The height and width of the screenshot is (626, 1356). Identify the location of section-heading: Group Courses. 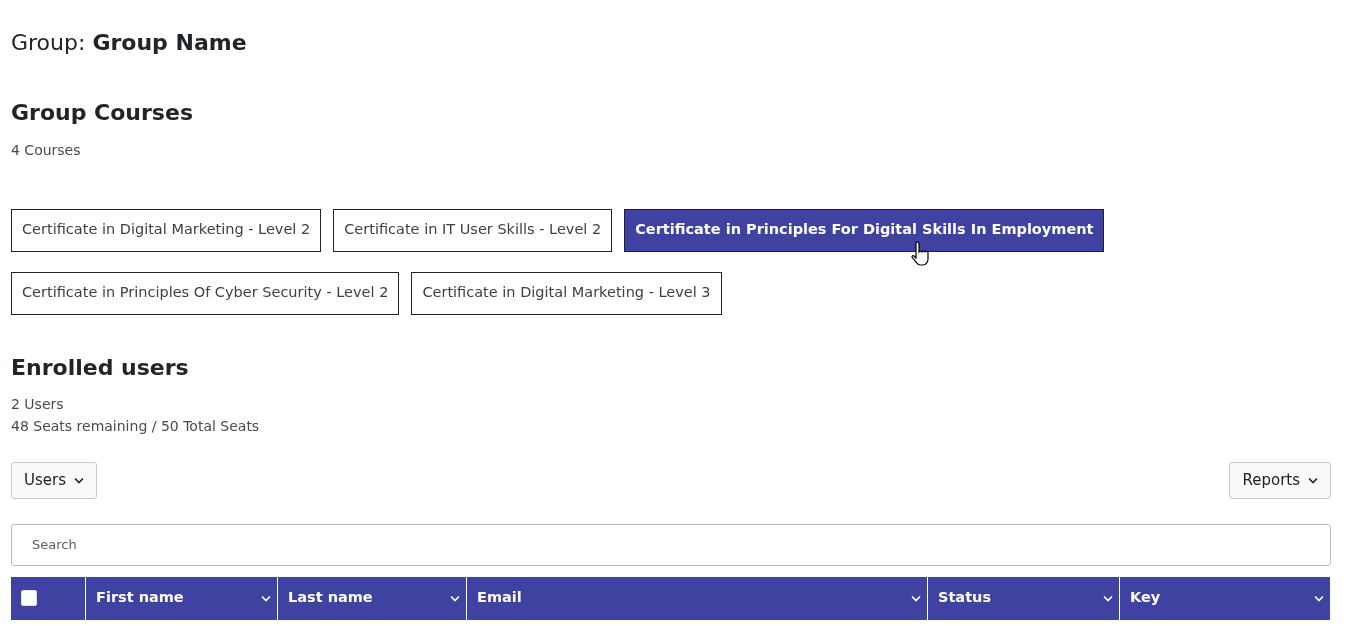
(102, 113).